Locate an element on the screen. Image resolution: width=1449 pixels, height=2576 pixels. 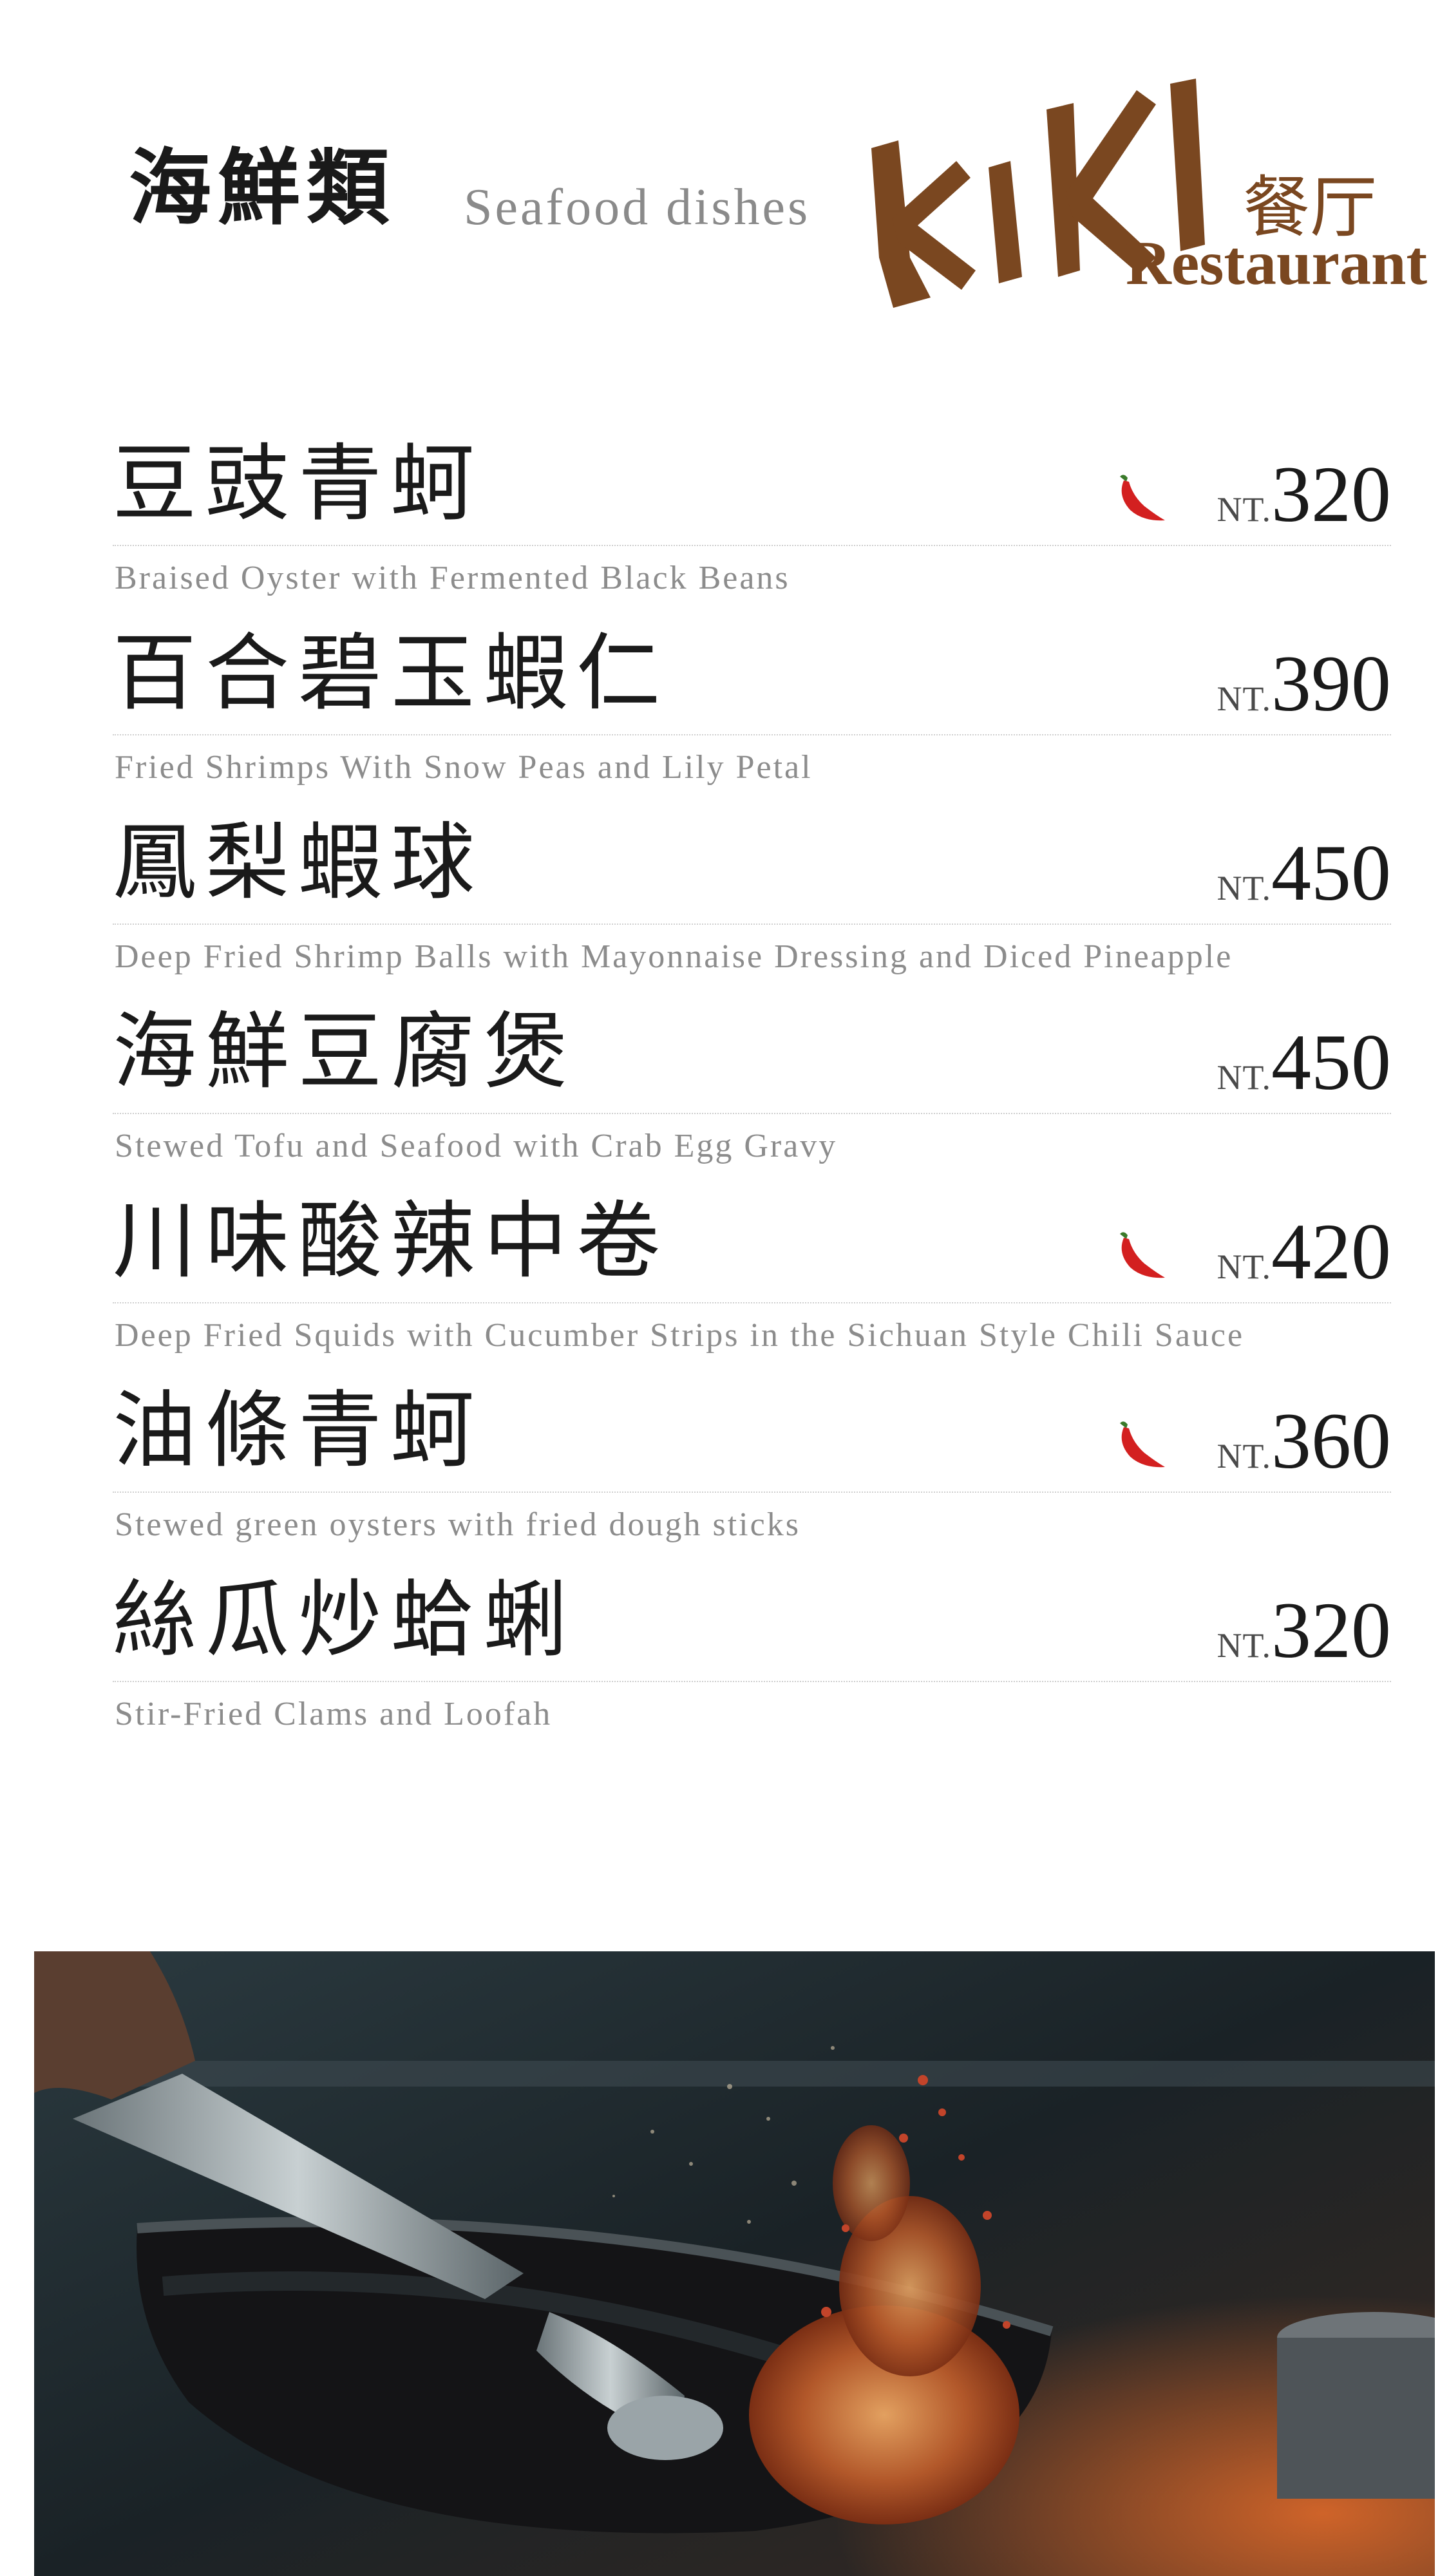
dish-name-en: Stir-Fried Clams and Loofah is located at coordinates (334, 1714).